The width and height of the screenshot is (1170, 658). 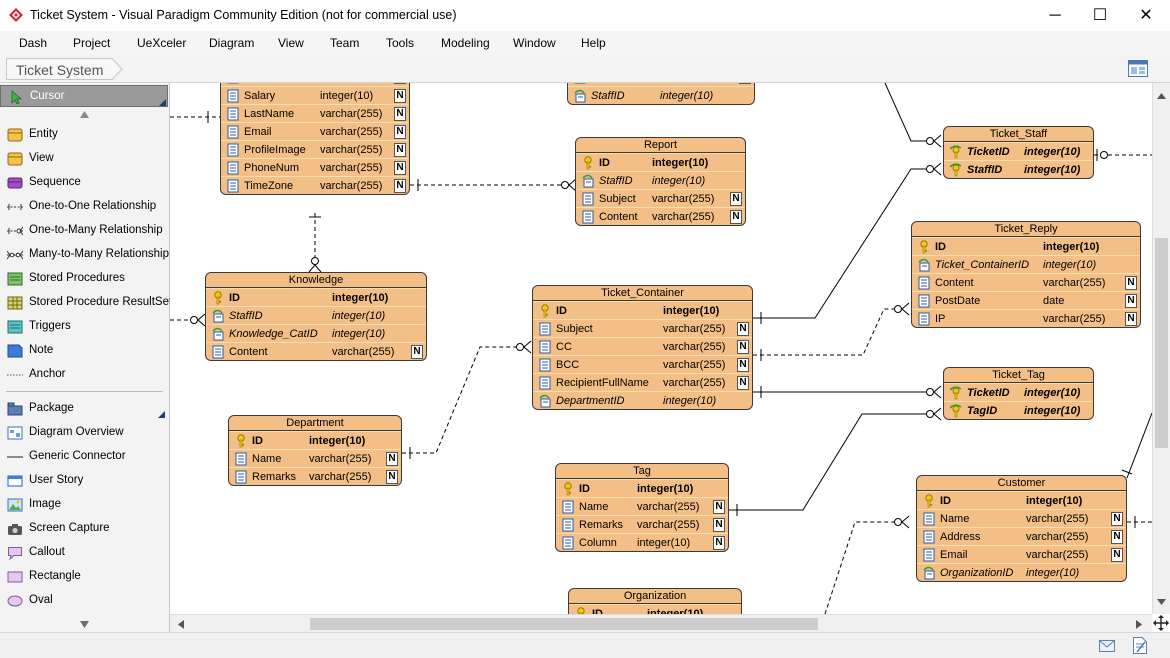 I want to click on palette-item-oval: Oval, so click(x=84, y=601).